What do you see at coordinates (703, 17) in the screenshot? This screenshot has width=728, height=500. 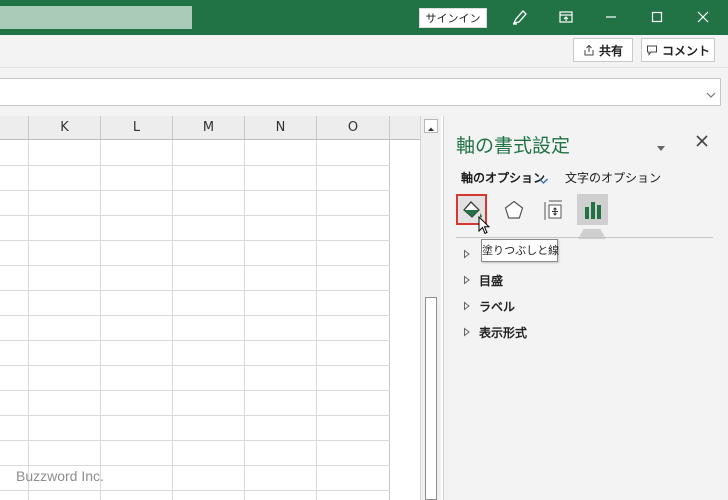 I see `close-window-icon` at bounding box center [703, 17].